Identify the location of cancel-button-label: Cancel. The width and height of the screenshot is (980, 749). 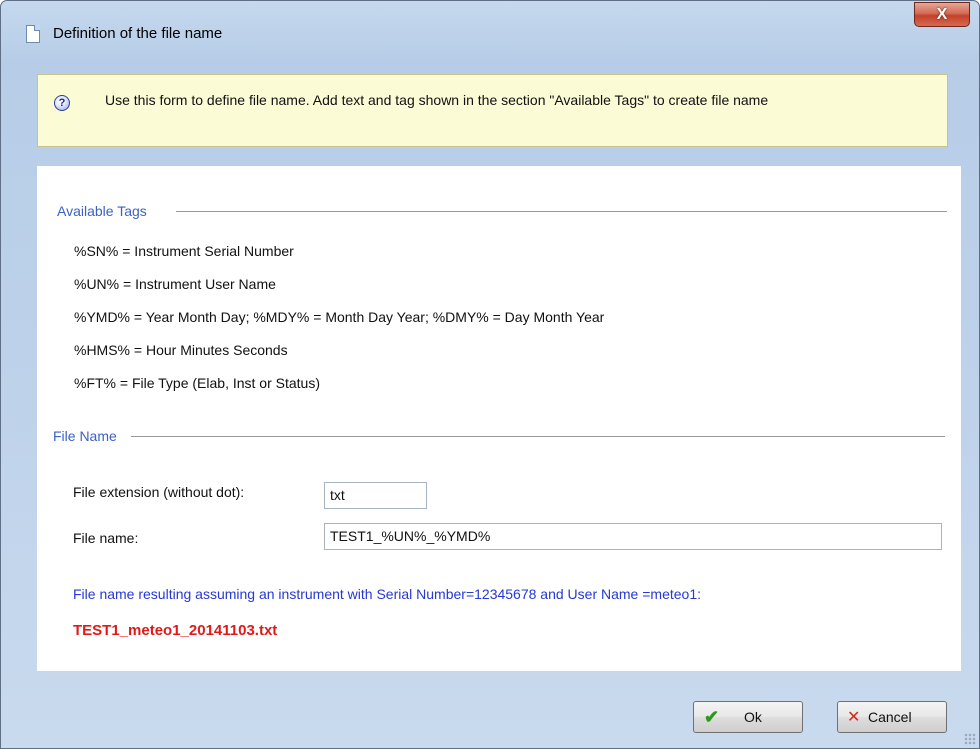
(890, 717).